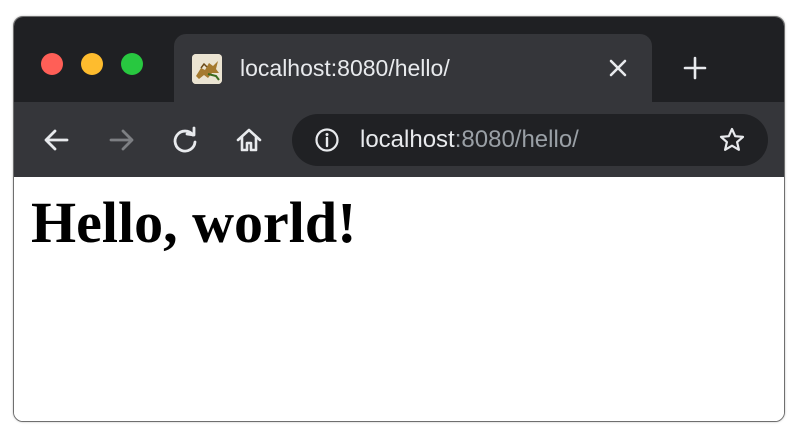  Describe the element at coordinates (92, 64) in the screenshot. I see `window-minimize-button` at that location.